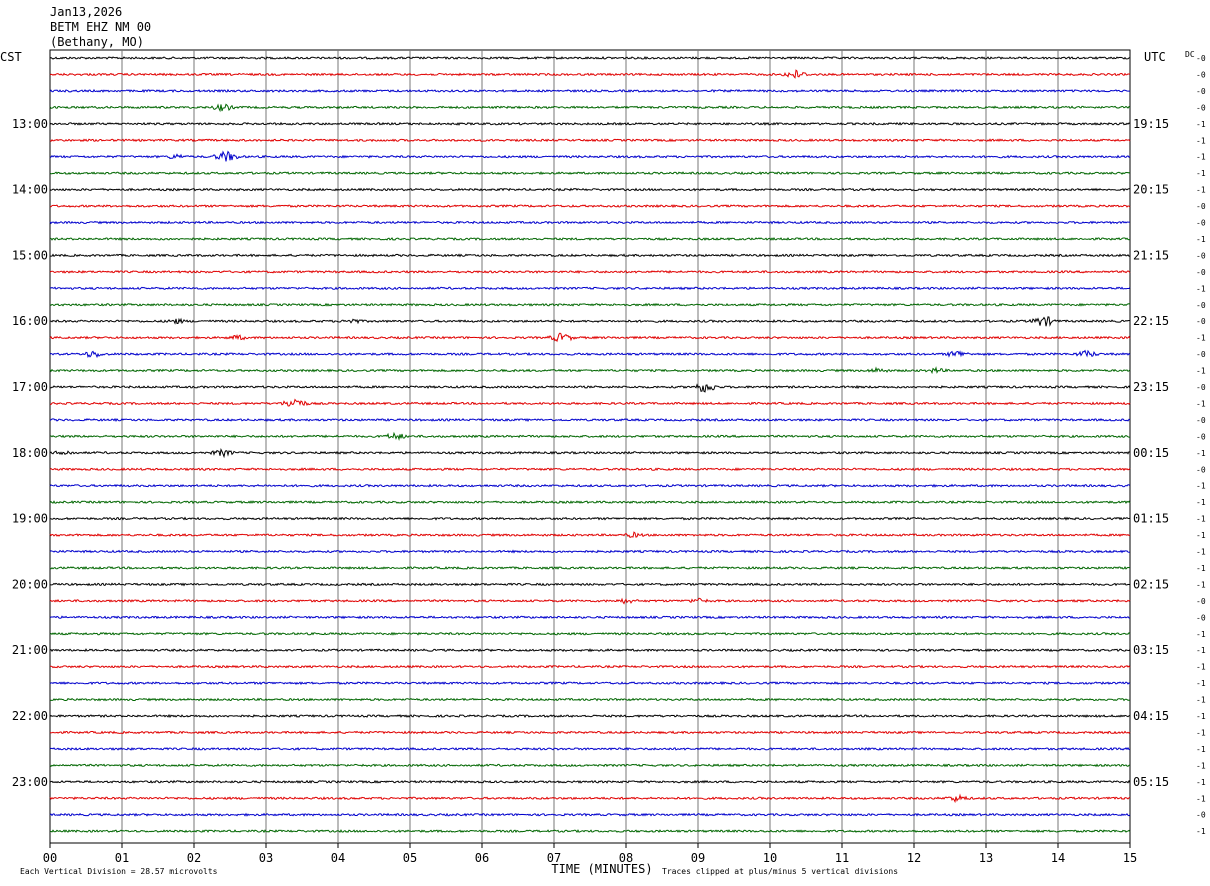  I want to click on right-hour-label: 05:15, so click(1151, 782).